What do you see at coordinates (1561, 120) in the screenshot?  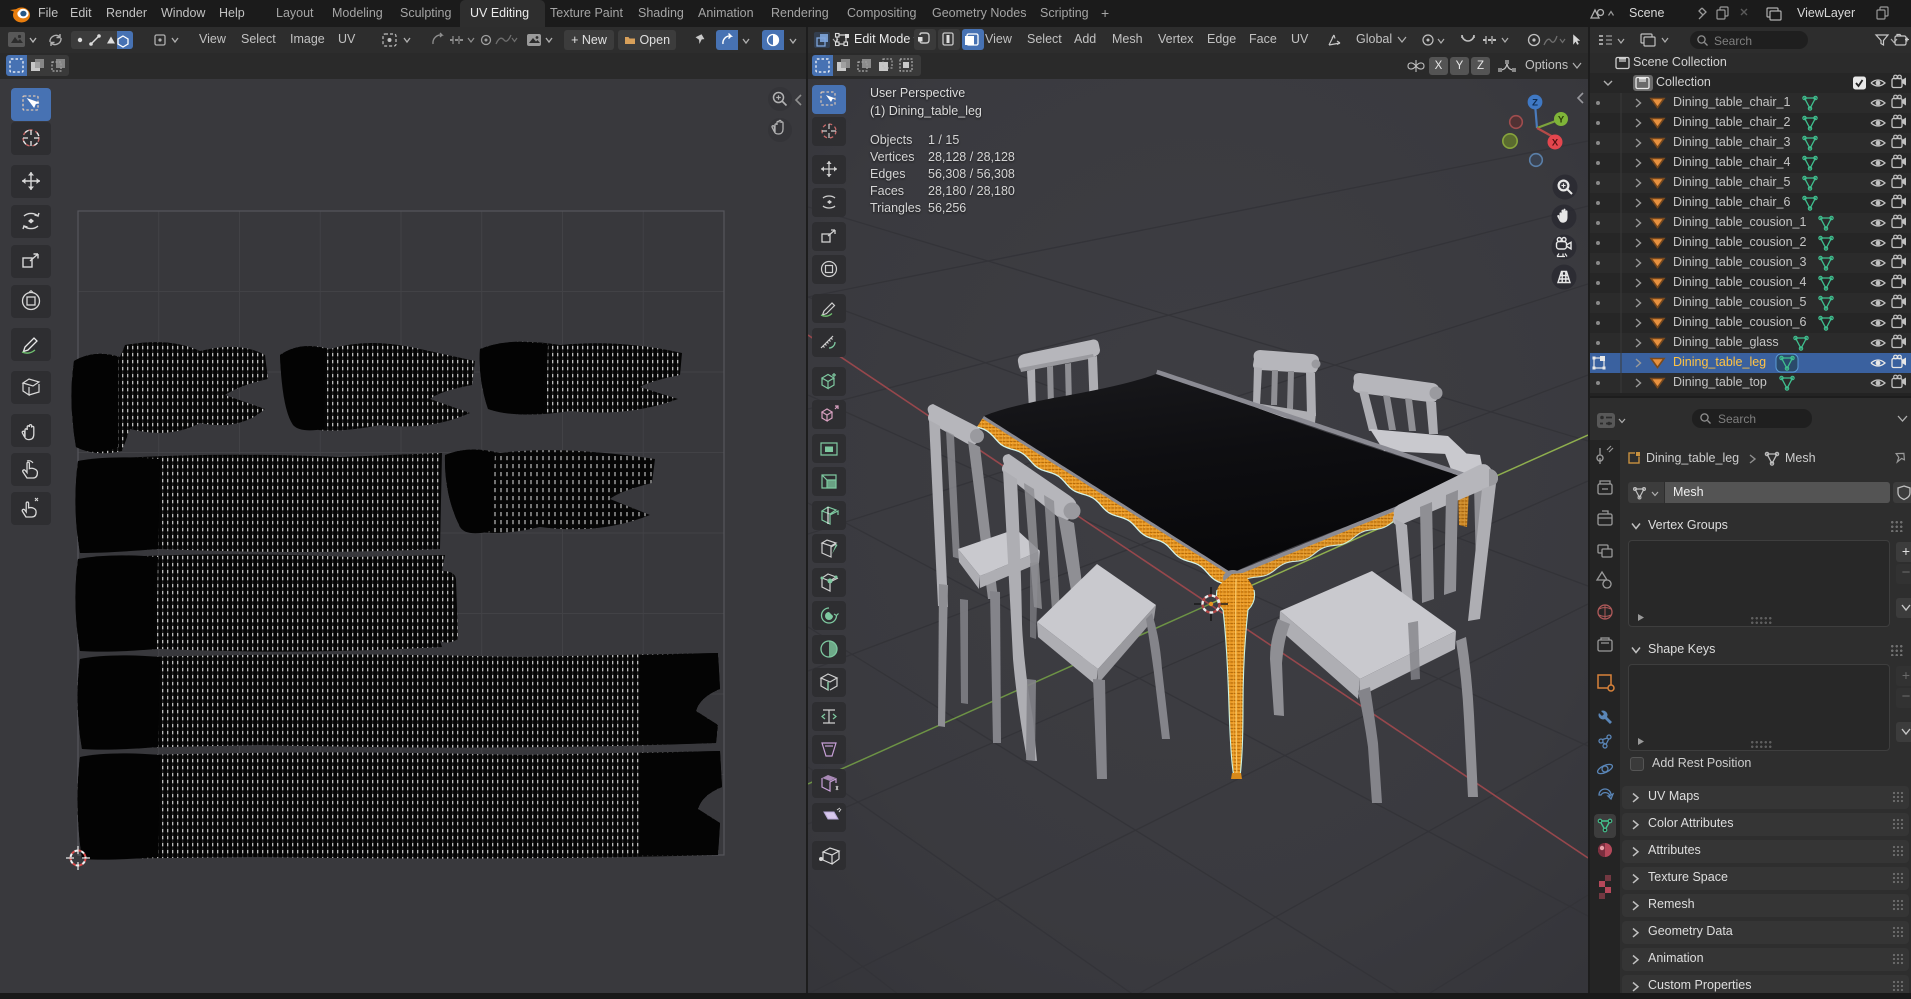 I see `svg-text: Y` at bounding box center [1561, 120].